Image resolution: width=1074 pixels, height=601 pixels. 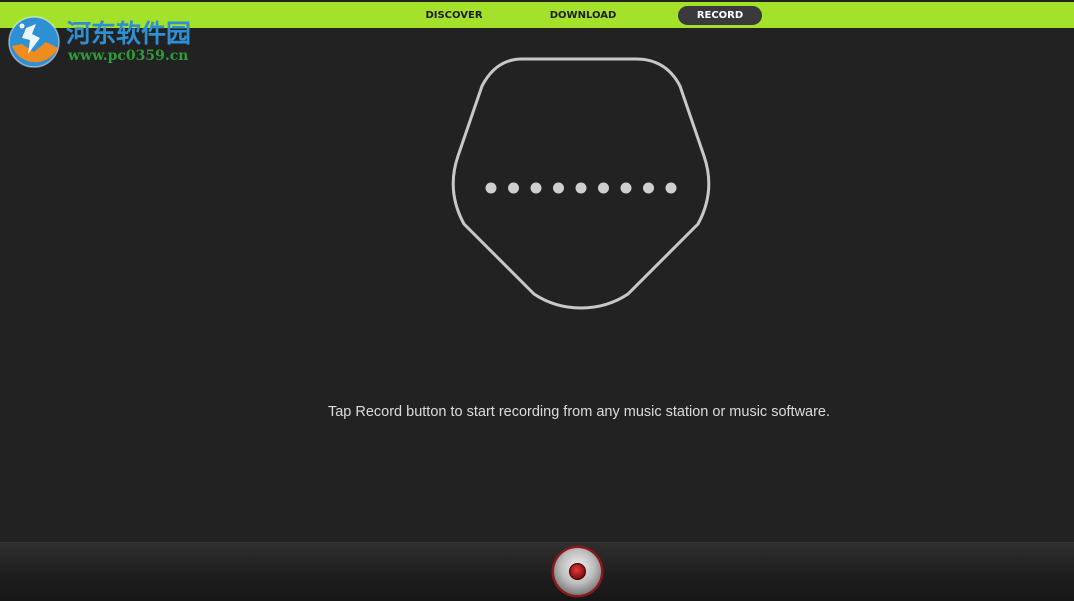 I want to click on idle-dots, so click(x=581, y=188).